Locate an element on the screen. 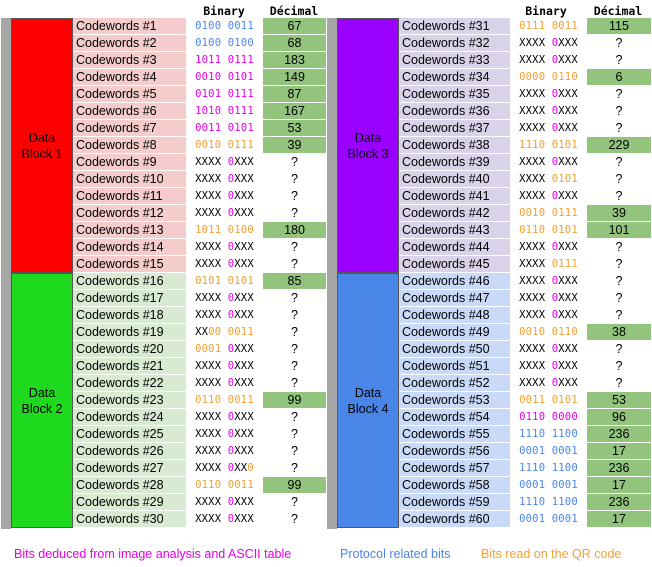  codeword-label: Codewords #46 is located at coordinates (454, 281).